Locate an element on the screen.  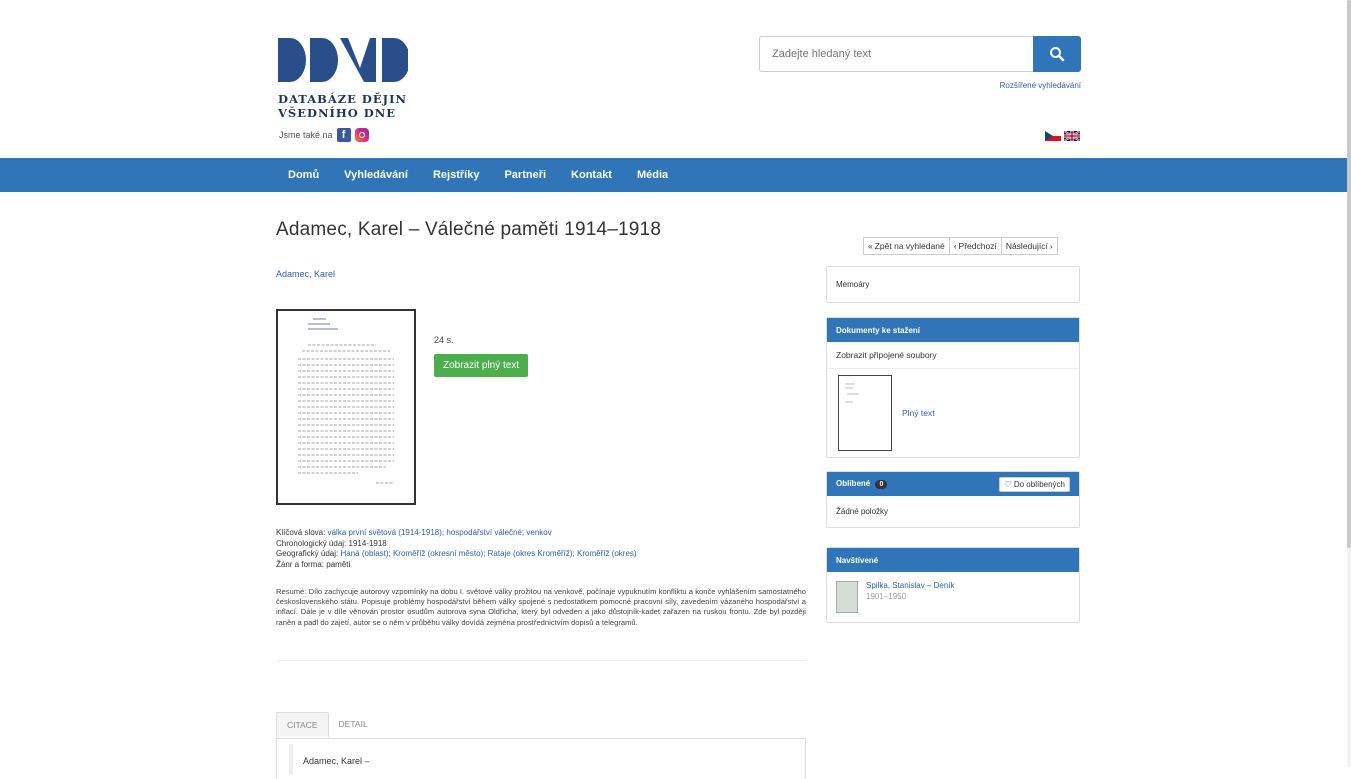
nav-search: Vyhledávání is located at coordinates (376, 175).